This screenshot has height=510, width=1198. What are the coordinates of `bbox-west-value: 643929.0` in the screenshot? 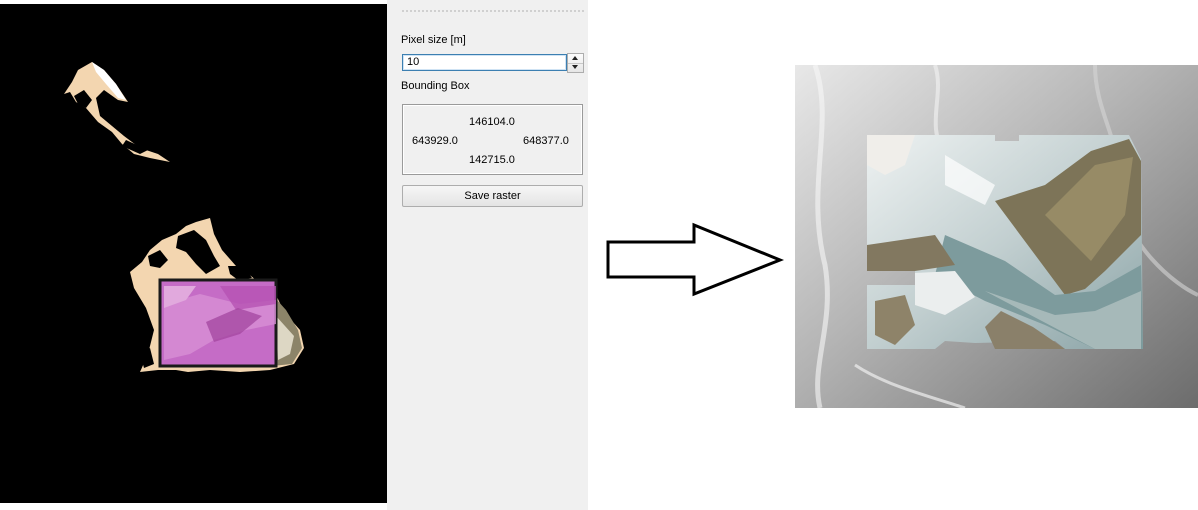 It's located at (435, 141).